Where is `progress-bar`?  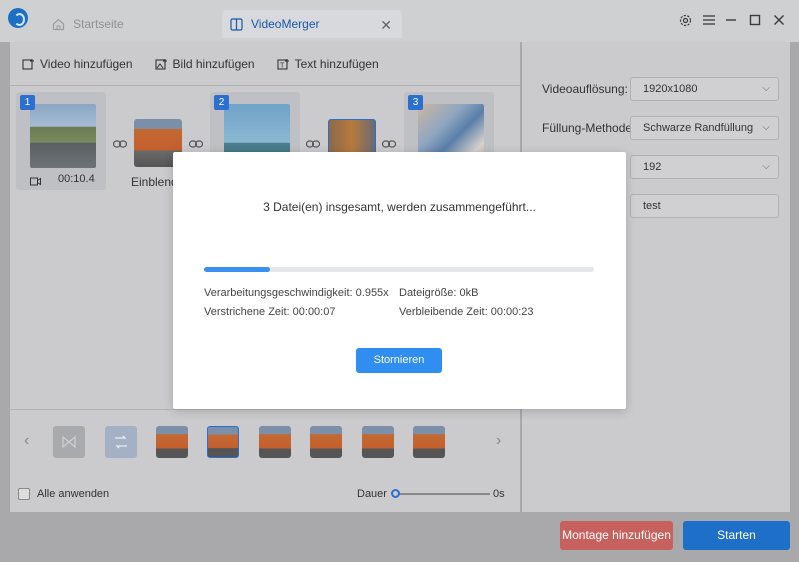 progress-bar is located at coordinates (399, 269).